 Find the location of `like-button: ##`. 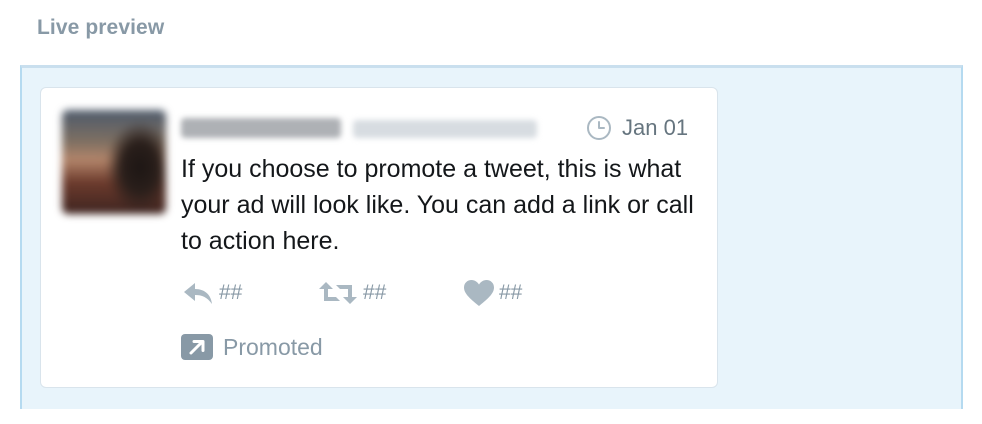

like-button: ## is located at coordinates (492, 293).